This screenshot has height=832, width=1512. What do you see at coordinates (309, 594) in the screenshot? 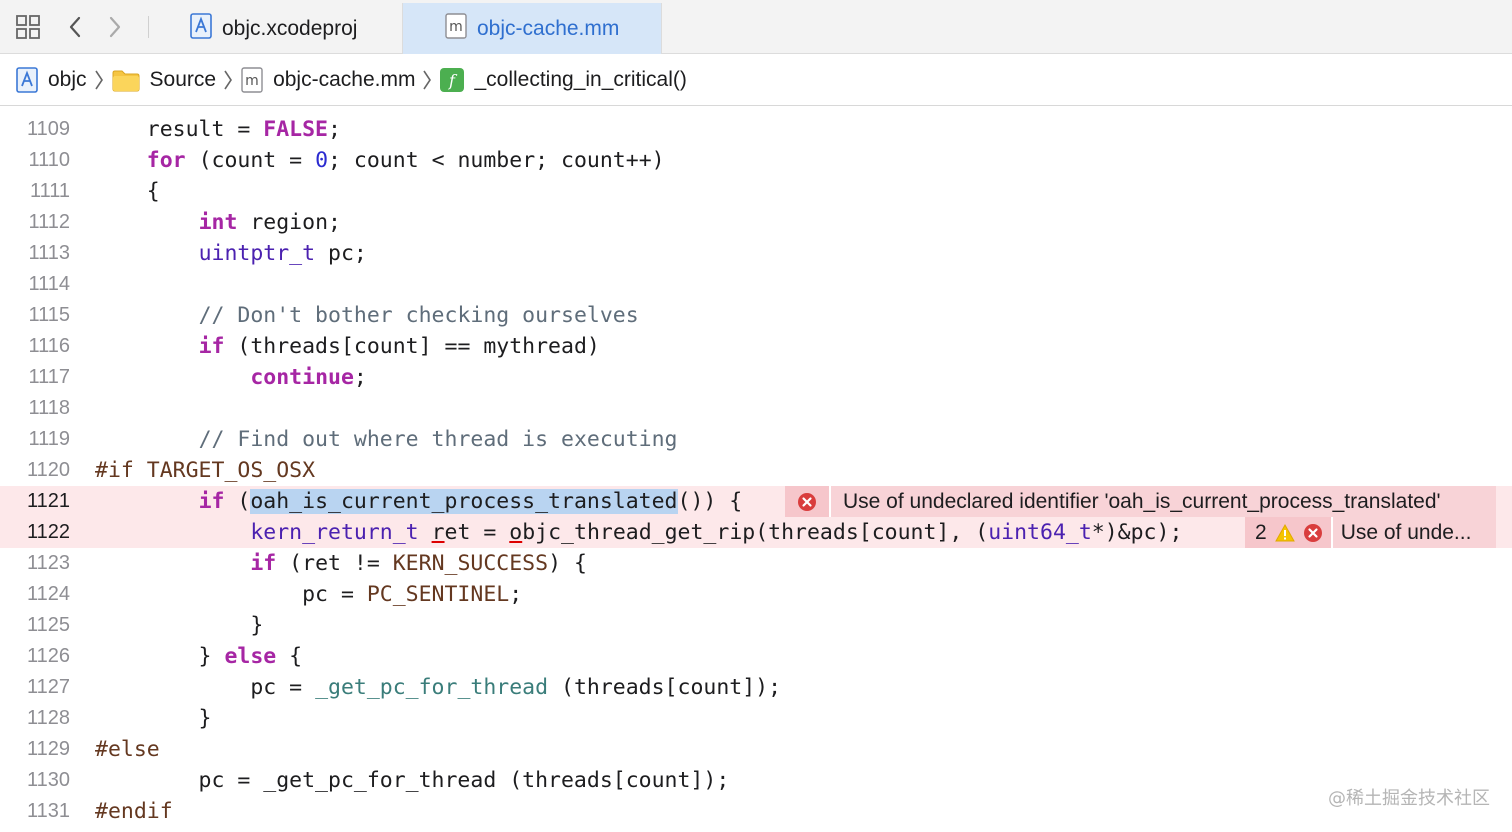
I see `code-text: pc = PC_SENTINEL;` at bounding box center [309, 594].